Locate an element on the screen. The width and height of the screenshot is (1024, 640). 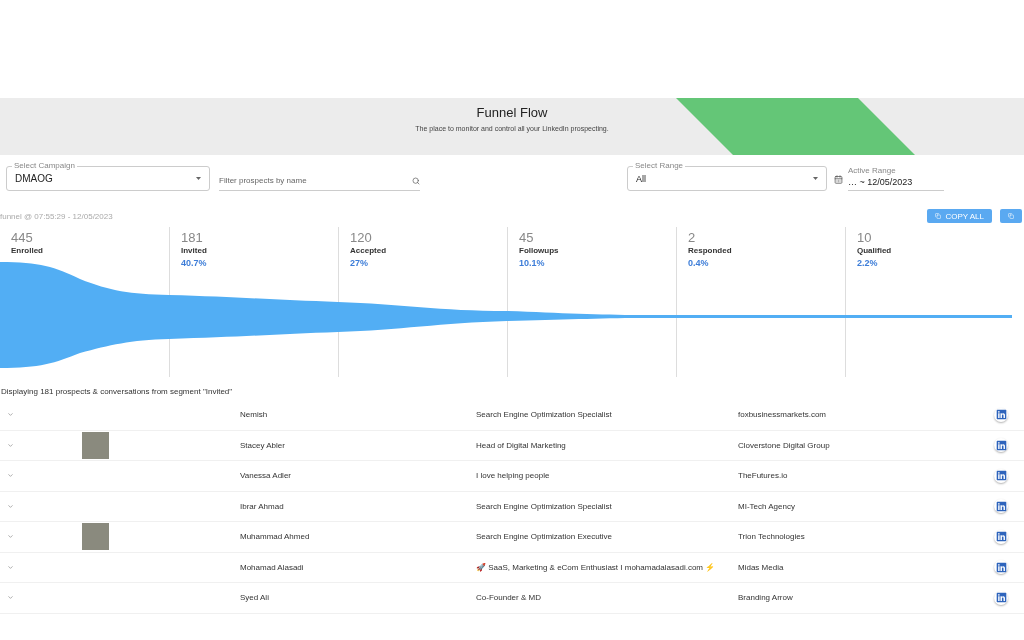
prospect-company: foxbusinessmarkets.com is located at coordinates (783, 415).